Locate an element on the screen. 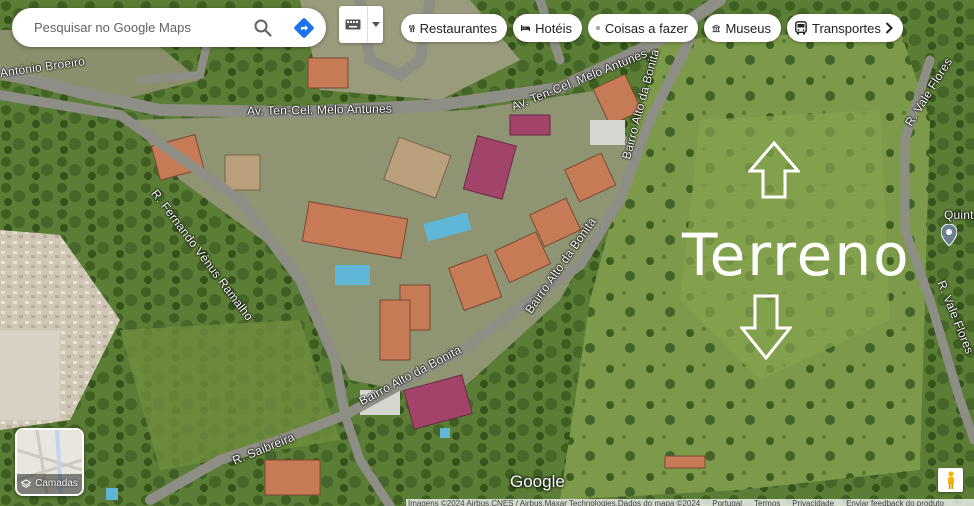 The height and width of the screenshot is (506, 974). chip-restaurantes: Restaurantes is located at coordinates (454, 28).